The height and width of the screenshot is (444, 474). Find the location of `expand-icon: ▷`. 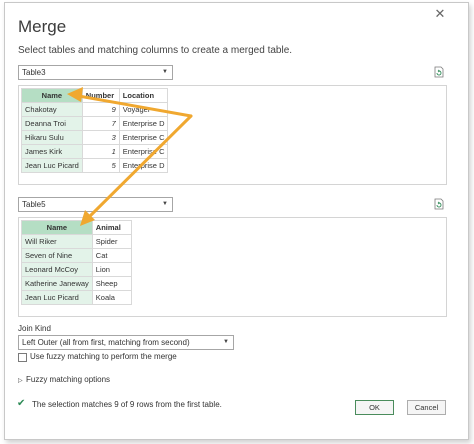

expand-icon: ▷ is located at coordinates (20, 381).